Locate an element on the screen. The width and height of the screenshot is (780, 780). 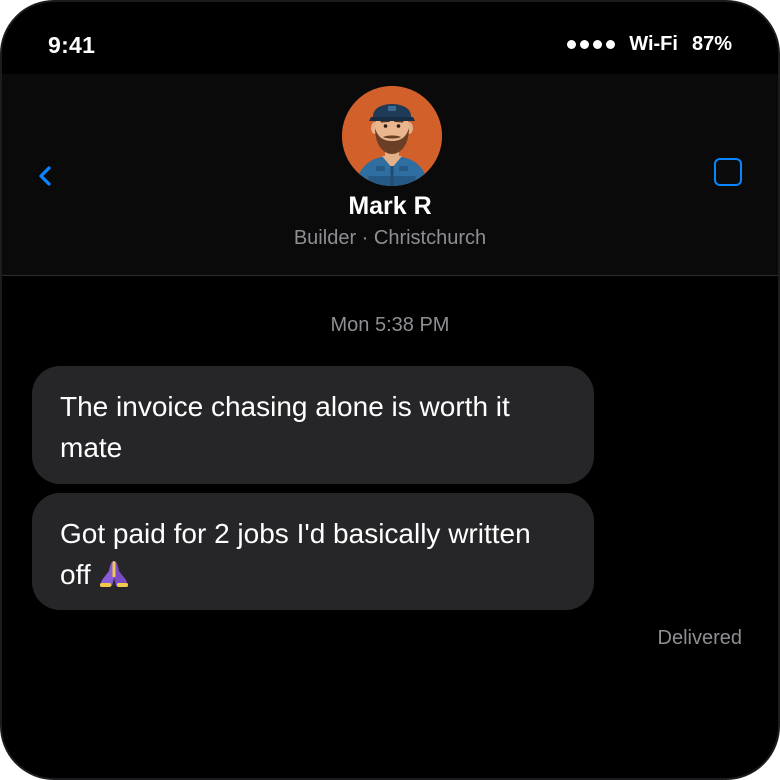
message-timestamp: Mon 5:38 PM is located at coordinates (390, 325).